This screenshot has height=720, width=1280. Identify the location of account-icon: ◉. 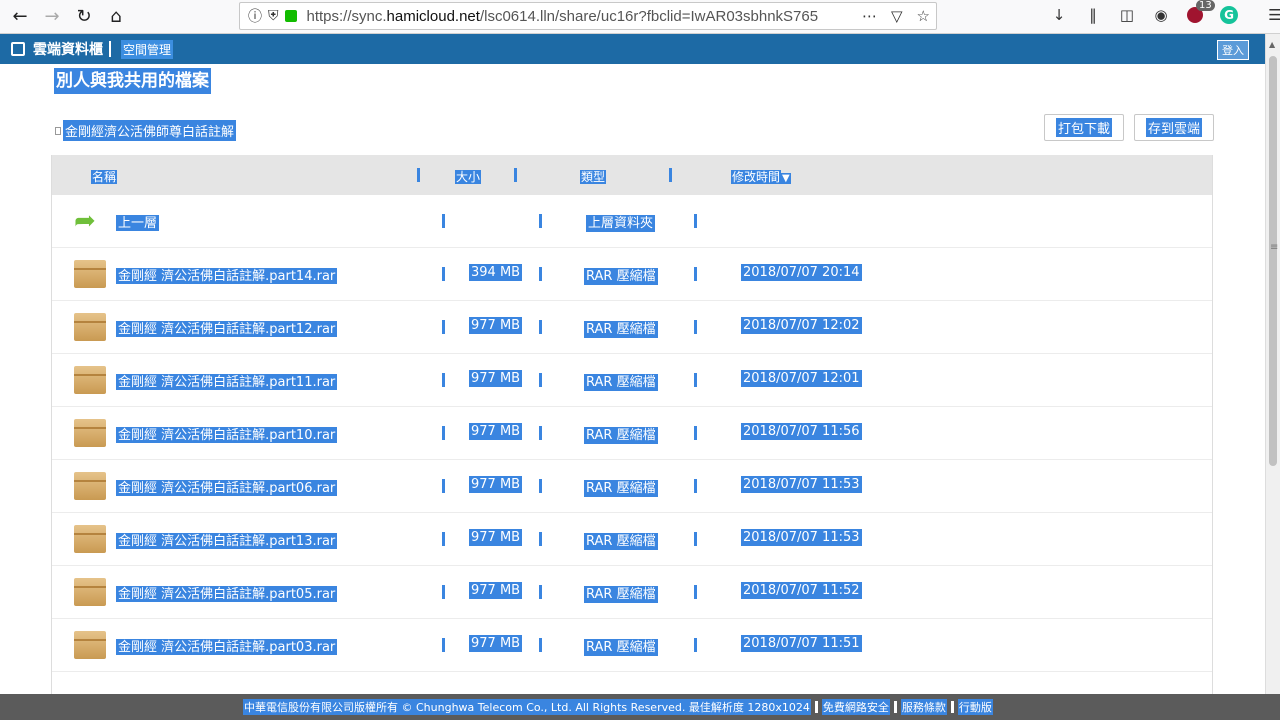
(1161, 15).